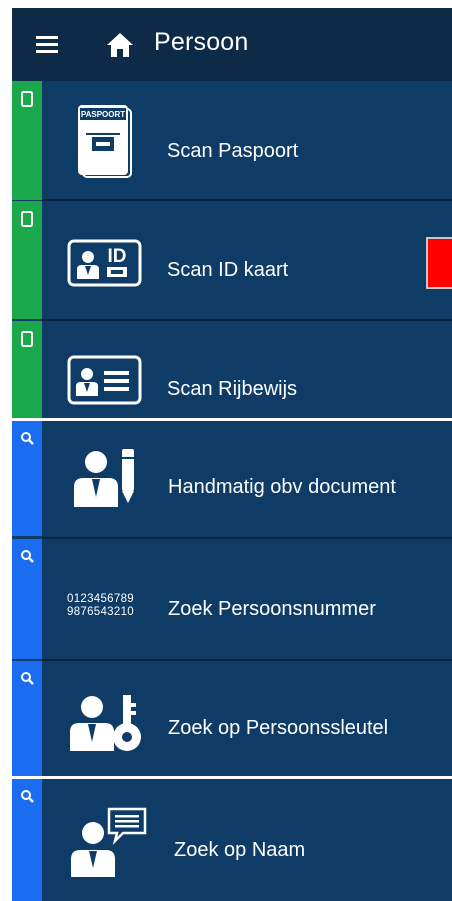 The height and width of the screenshot is (901, 452). I want to click on alert-tab, so click(439, 263).